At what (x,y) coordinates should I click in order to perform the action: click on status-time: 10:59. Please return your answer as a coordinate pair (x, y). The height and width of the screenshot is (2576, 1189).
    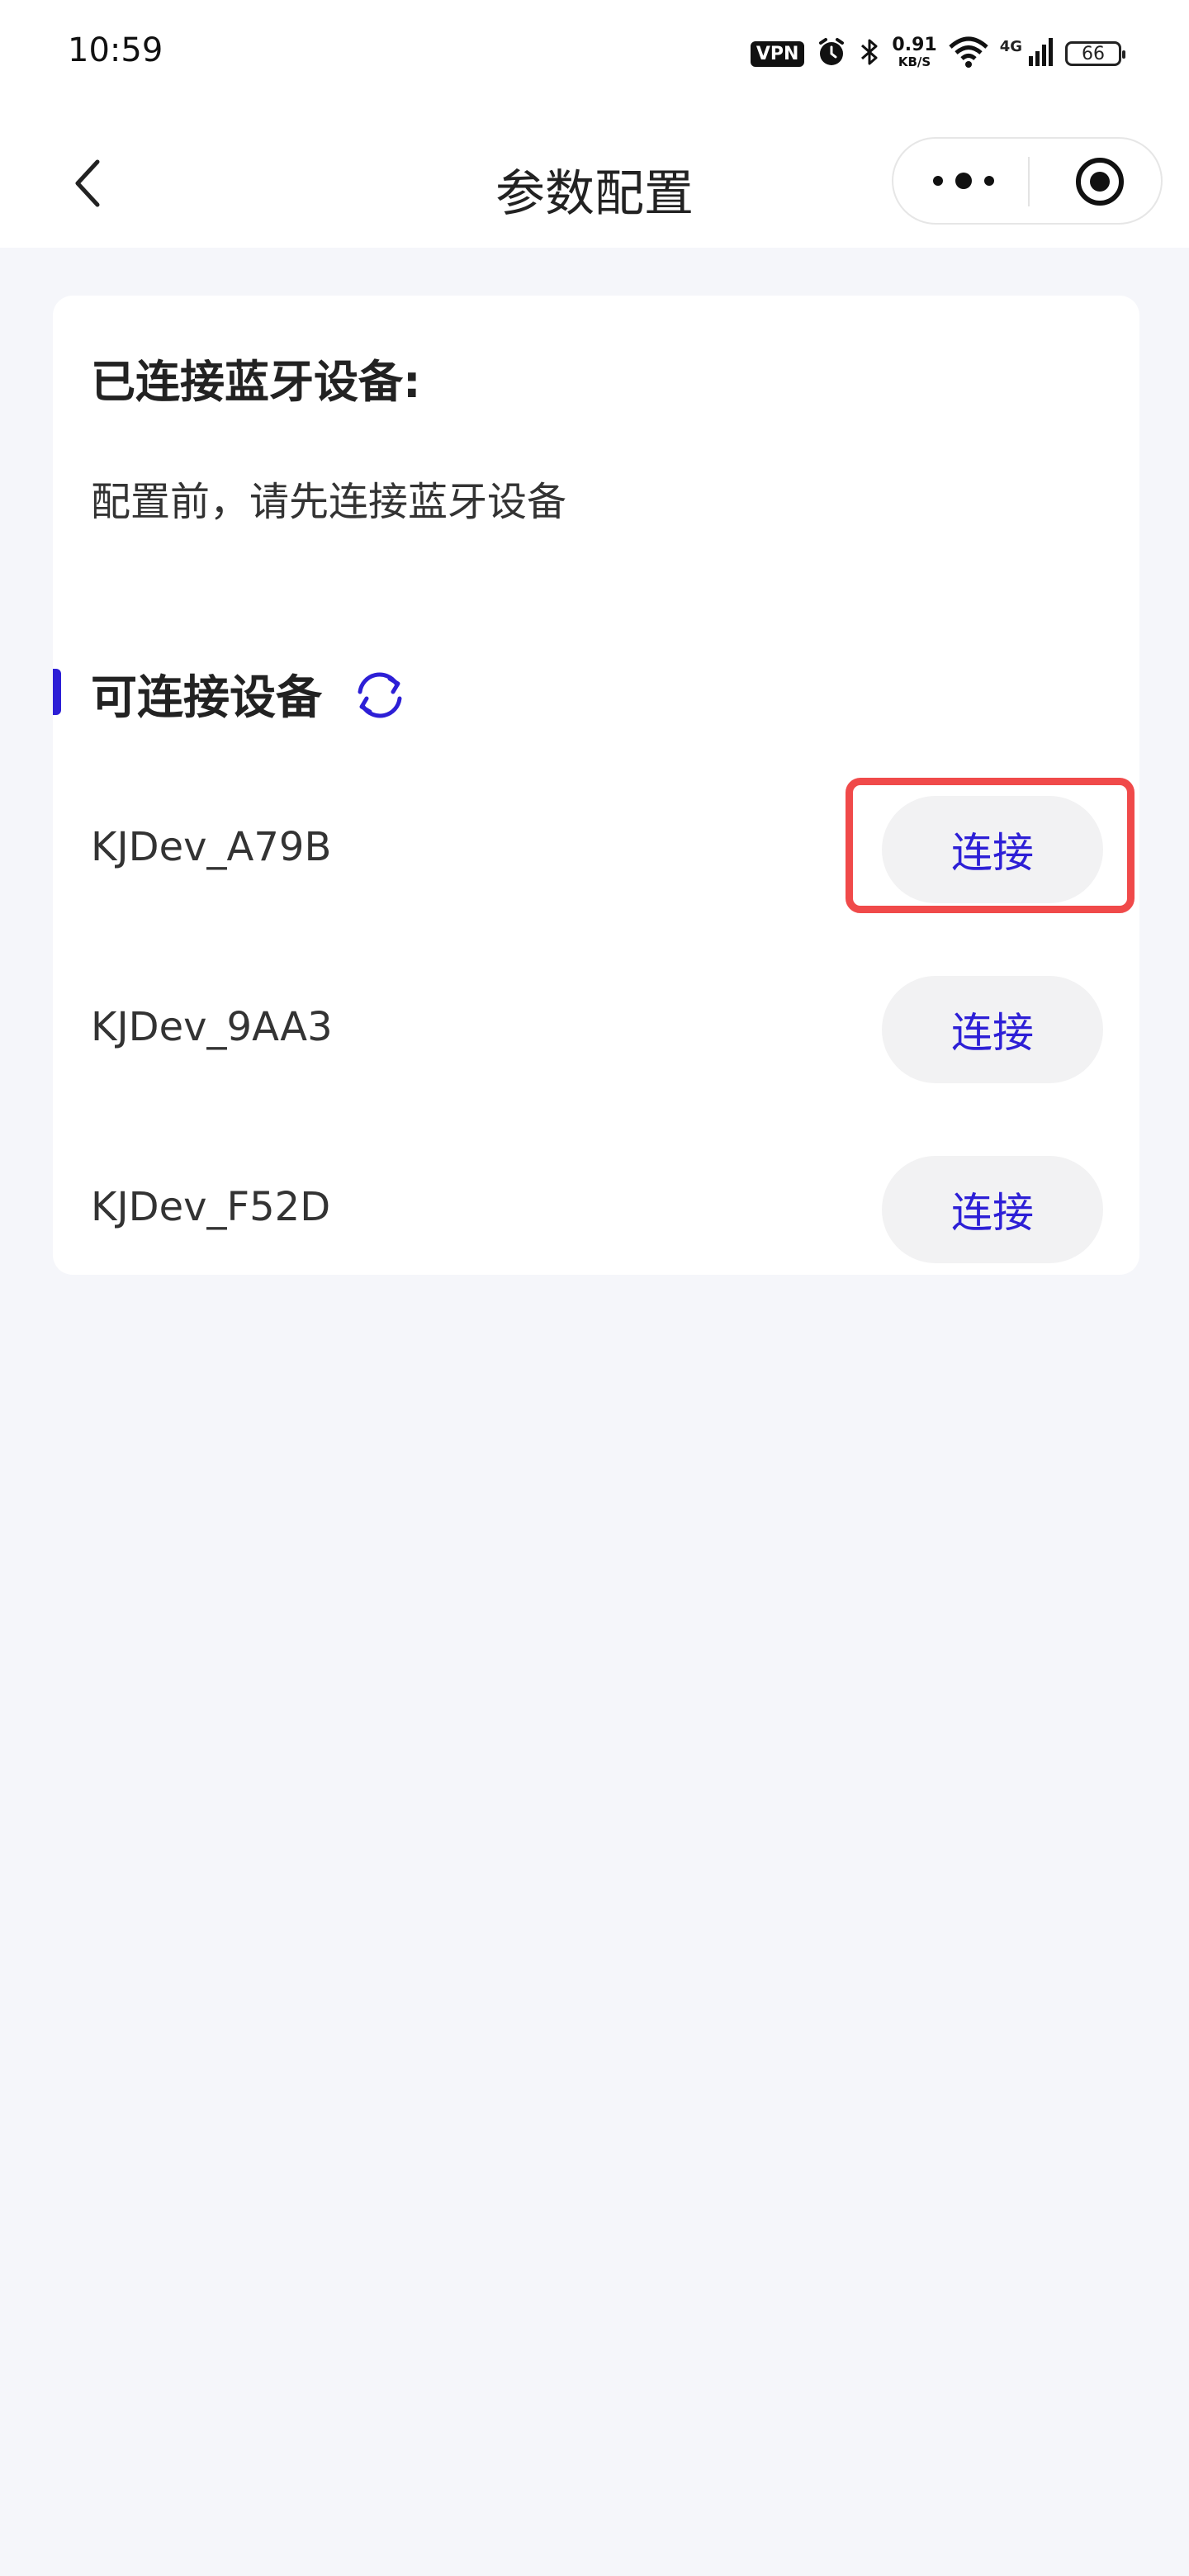
    Looking at the image, I should click on (115, 50).